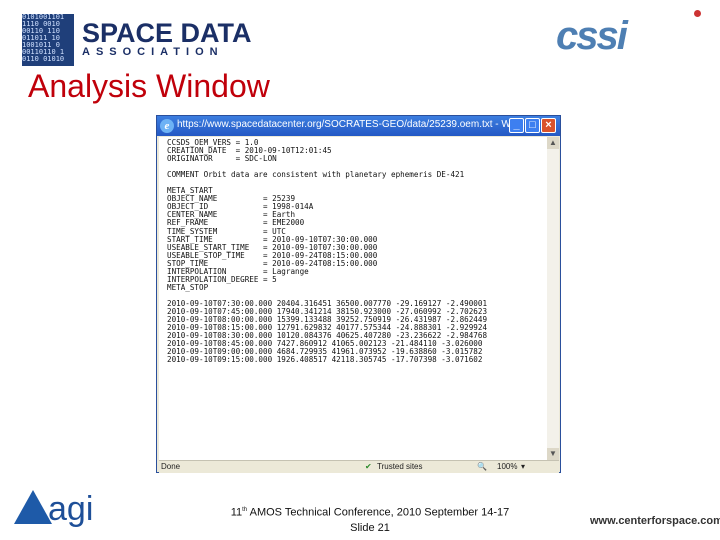 The image size is (720, 540). I want to click on agi-logo: agi, so click(71, 509).